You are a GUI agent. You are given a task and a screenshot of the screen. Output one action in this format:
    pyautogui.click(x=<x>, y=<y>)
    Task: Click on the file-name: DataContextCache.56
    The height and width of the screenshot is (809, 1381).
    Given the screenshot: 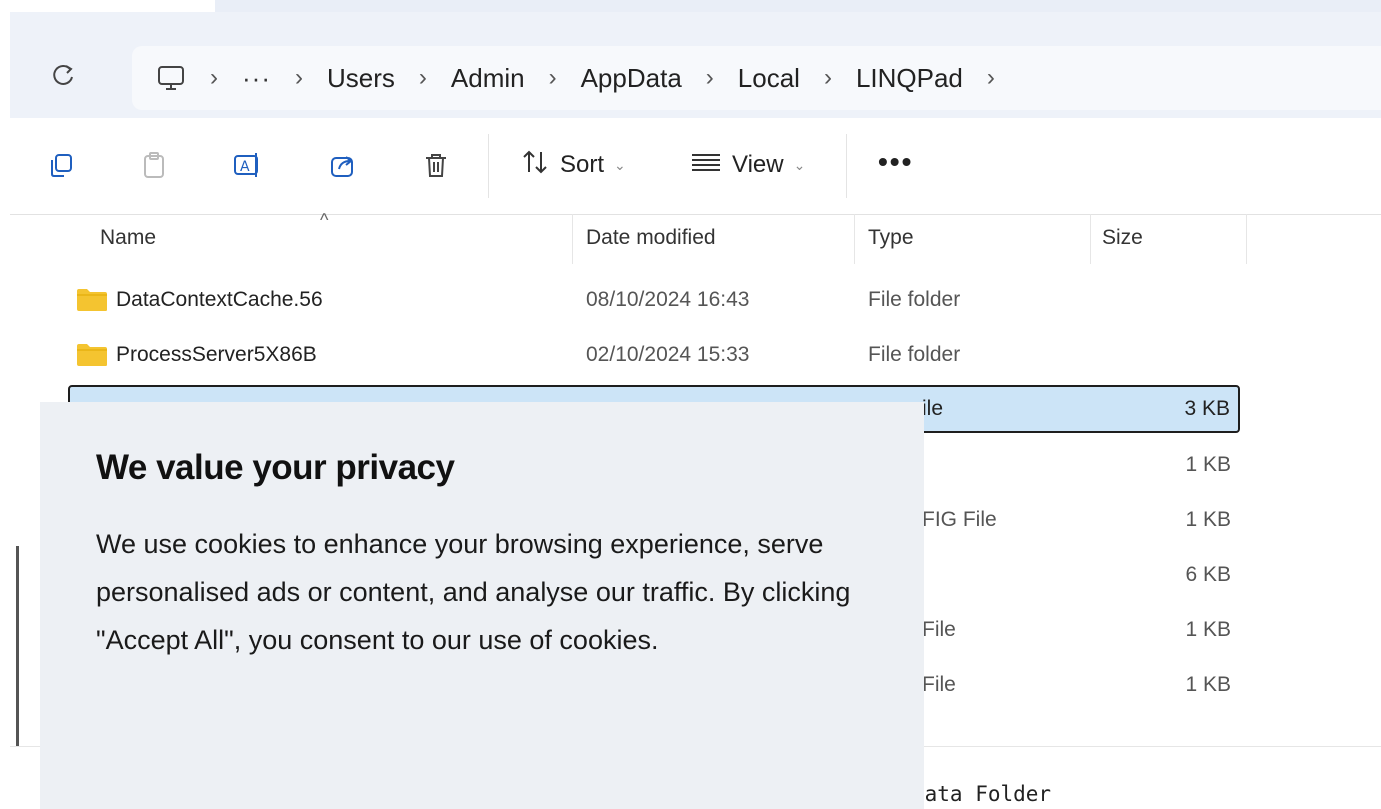 What is the action you would take?
    pyautogui.click(x=219, y=299)
    